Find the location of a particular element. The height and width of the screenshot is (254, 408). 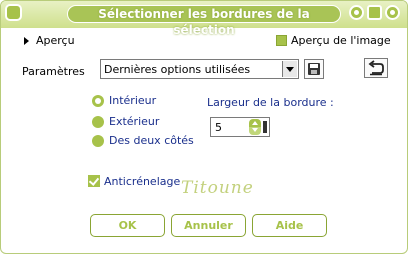

restore-icon is located at coordinates (374, 12).